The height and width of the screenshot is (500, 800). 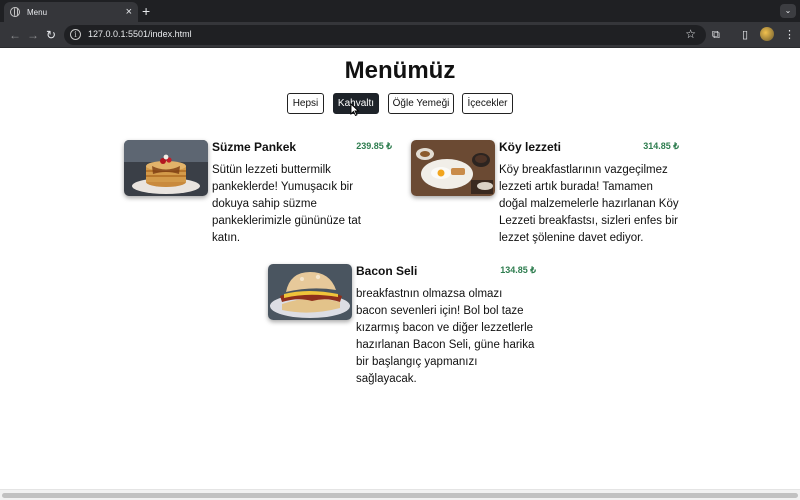 I want to click on close-tab-icon: ×, so click(x=129, y=12).